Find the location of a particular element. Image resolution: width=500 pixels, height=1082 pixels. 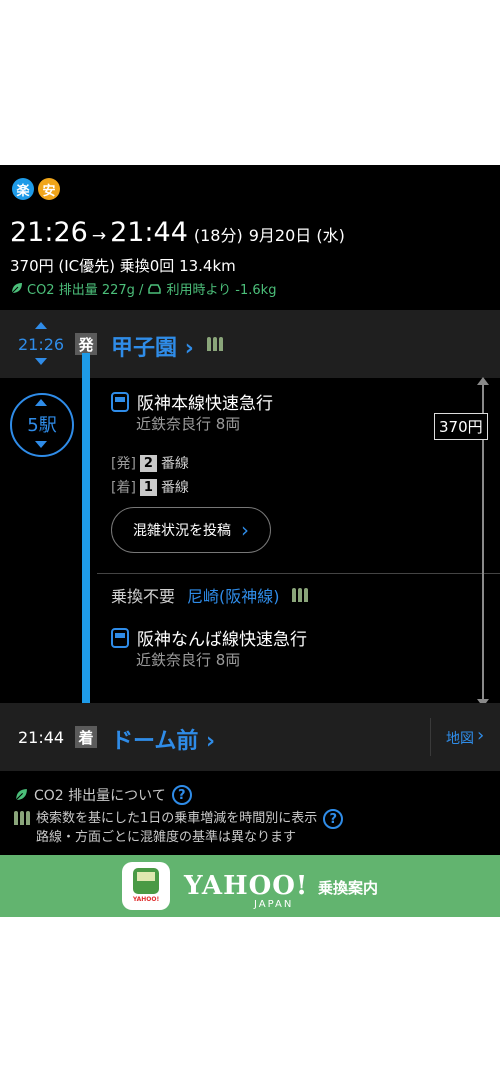

depart-marker: 発 is located at coordinates (86, 344).